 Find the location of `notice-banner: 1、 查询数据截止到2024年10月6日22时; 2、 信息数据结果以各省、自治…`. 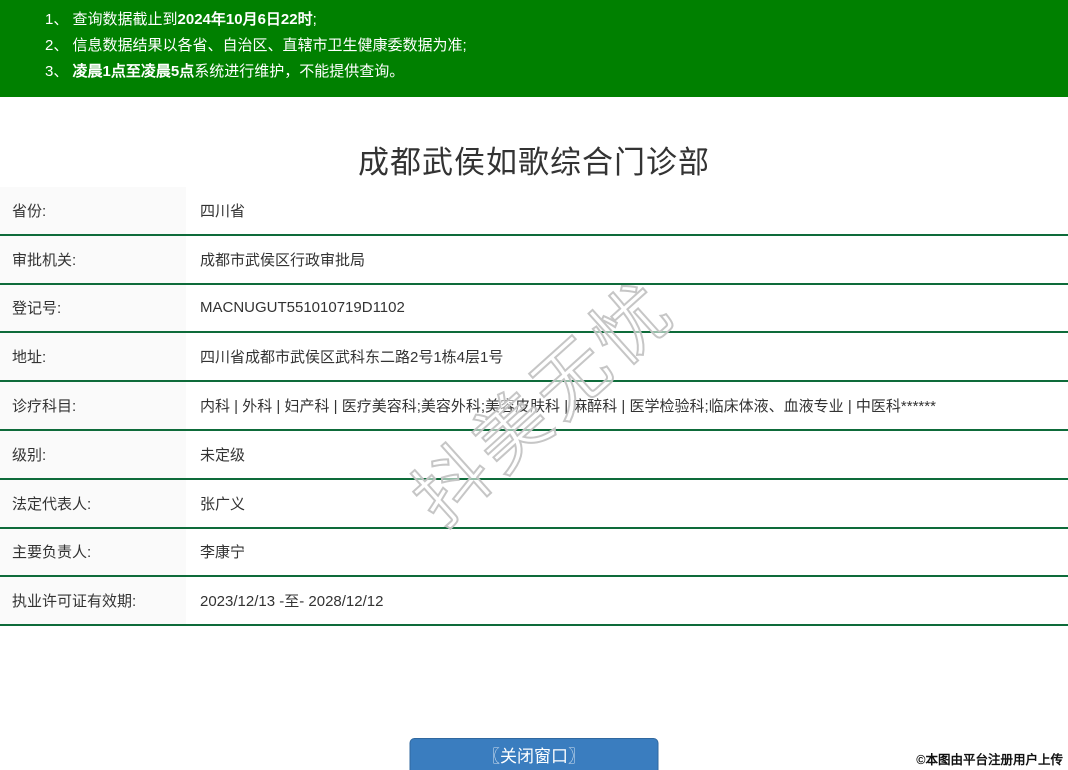

notice-banner: 1、 查询数据截止到2024年10月6日22时; 2、 信息数据结果以各省、自治… is located at coordinates (534, 48).